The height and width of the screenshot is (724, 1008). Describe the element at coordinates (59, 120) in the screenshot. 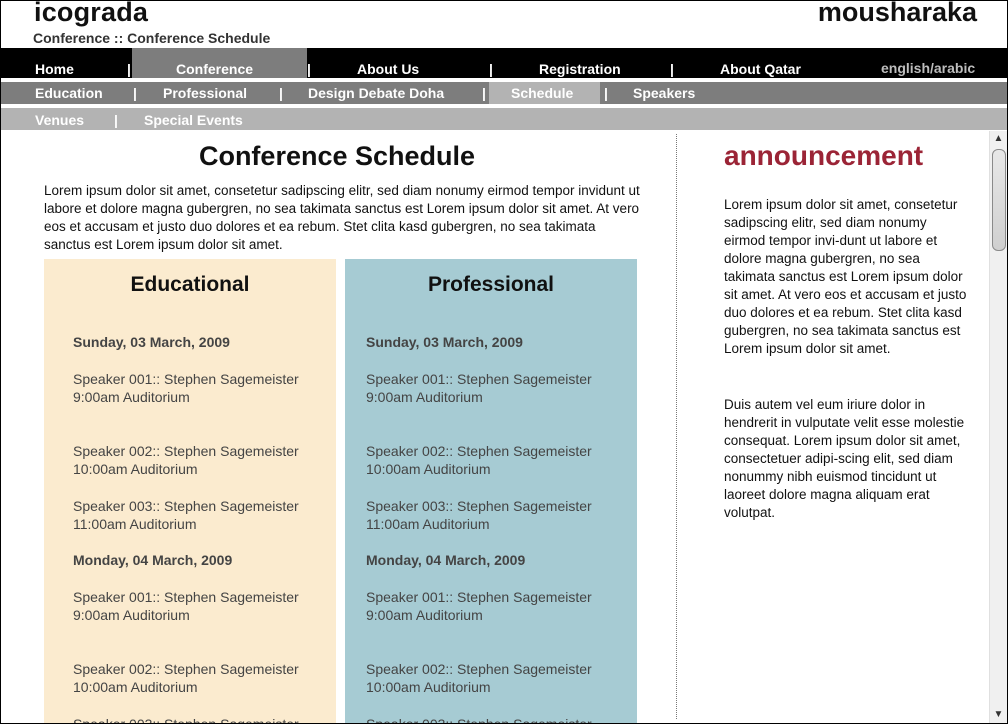

I see `subnav-venues: Venues` at that location.